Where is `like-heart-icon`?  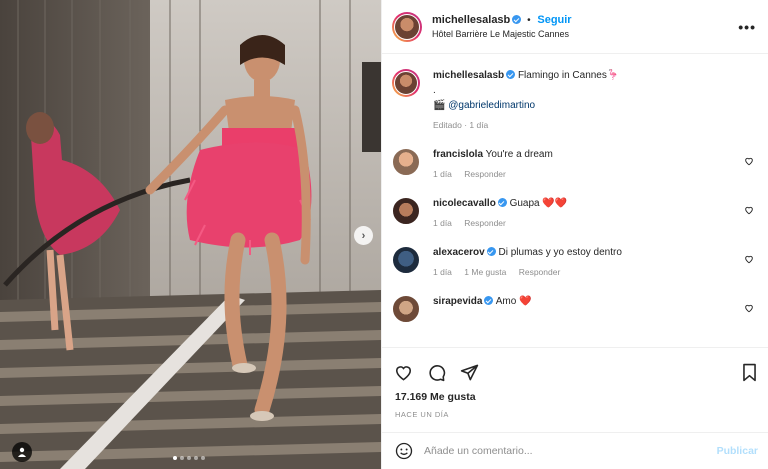
like-heart-icon is located at coordinates (403, 372).